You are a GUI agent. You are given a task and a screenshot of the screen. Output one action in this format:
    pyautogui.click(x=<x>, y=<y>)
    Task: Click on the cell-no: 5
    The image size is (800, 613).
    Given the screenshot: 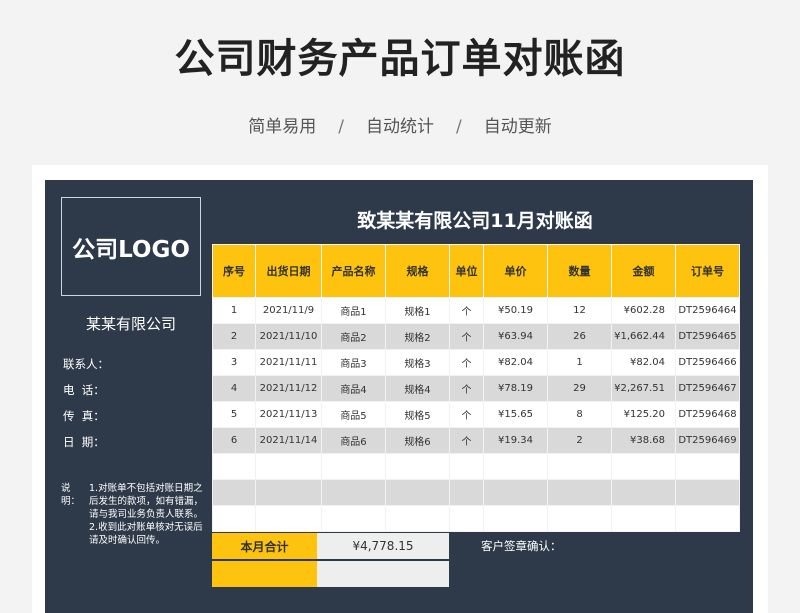 What is the action you would take?
    pyautogui.click(x=234, y=414)
    